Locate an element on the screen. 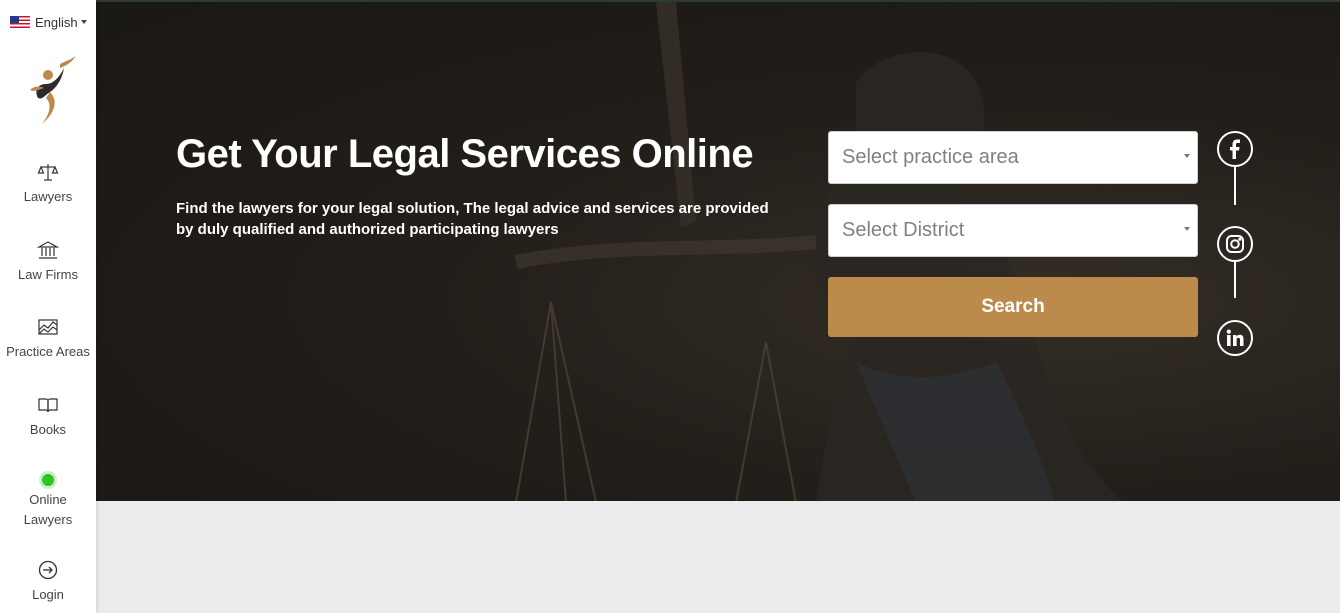  language-label: English is located at coordinates (56, 22).